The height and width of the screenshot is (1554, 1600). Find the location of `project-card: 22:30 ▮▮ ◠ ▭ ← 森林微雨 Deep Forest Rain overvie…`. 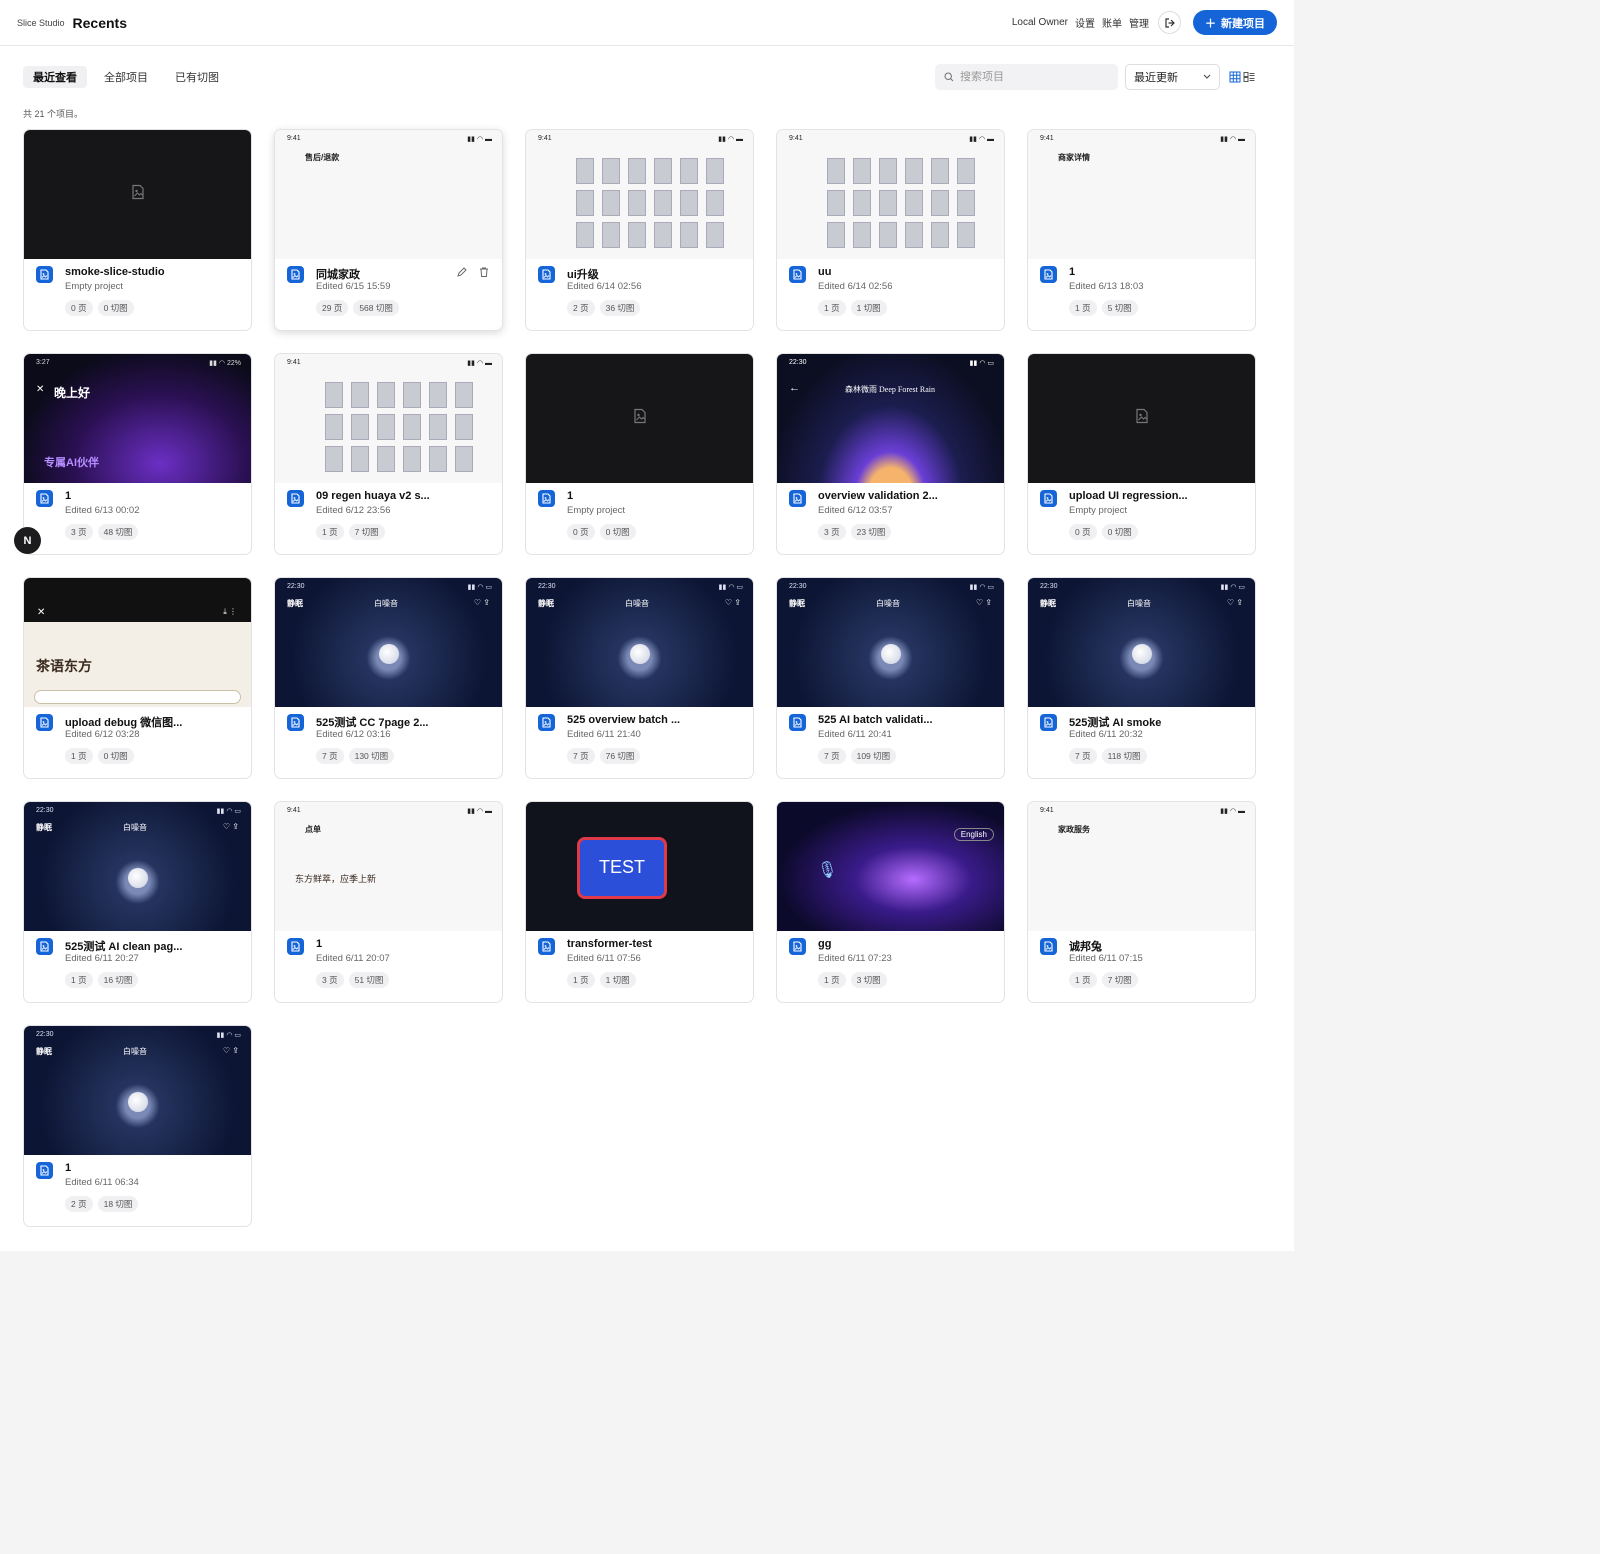

project-card: 22:30 ▮▮ ◠ ▭ ← 森林微雨 Deep Forest Rain overvie… is located at coordinates (890, 454).